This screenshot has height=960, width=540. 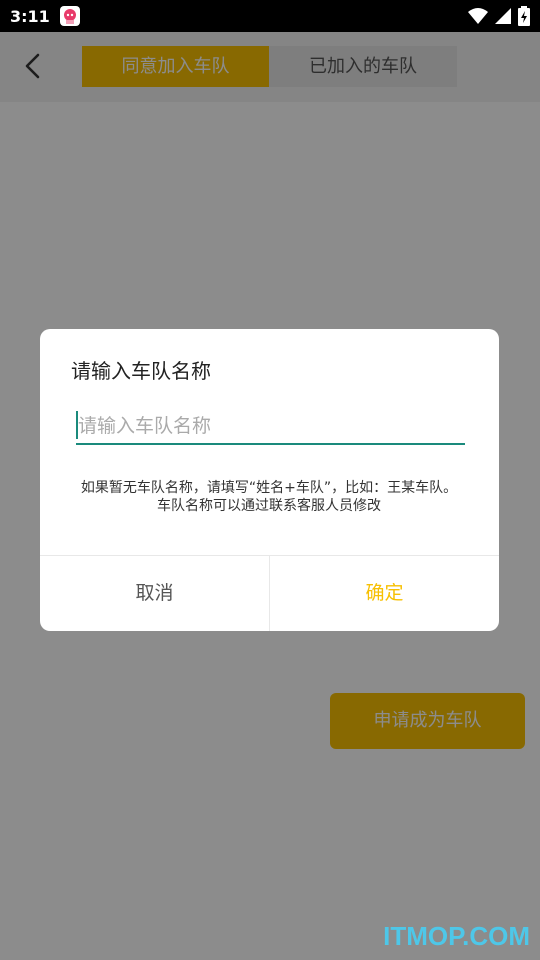 What do you see at coordinates (30, 16) in the screenshot?
I see `status-time: 3:11` at bounding box center [30, 16].